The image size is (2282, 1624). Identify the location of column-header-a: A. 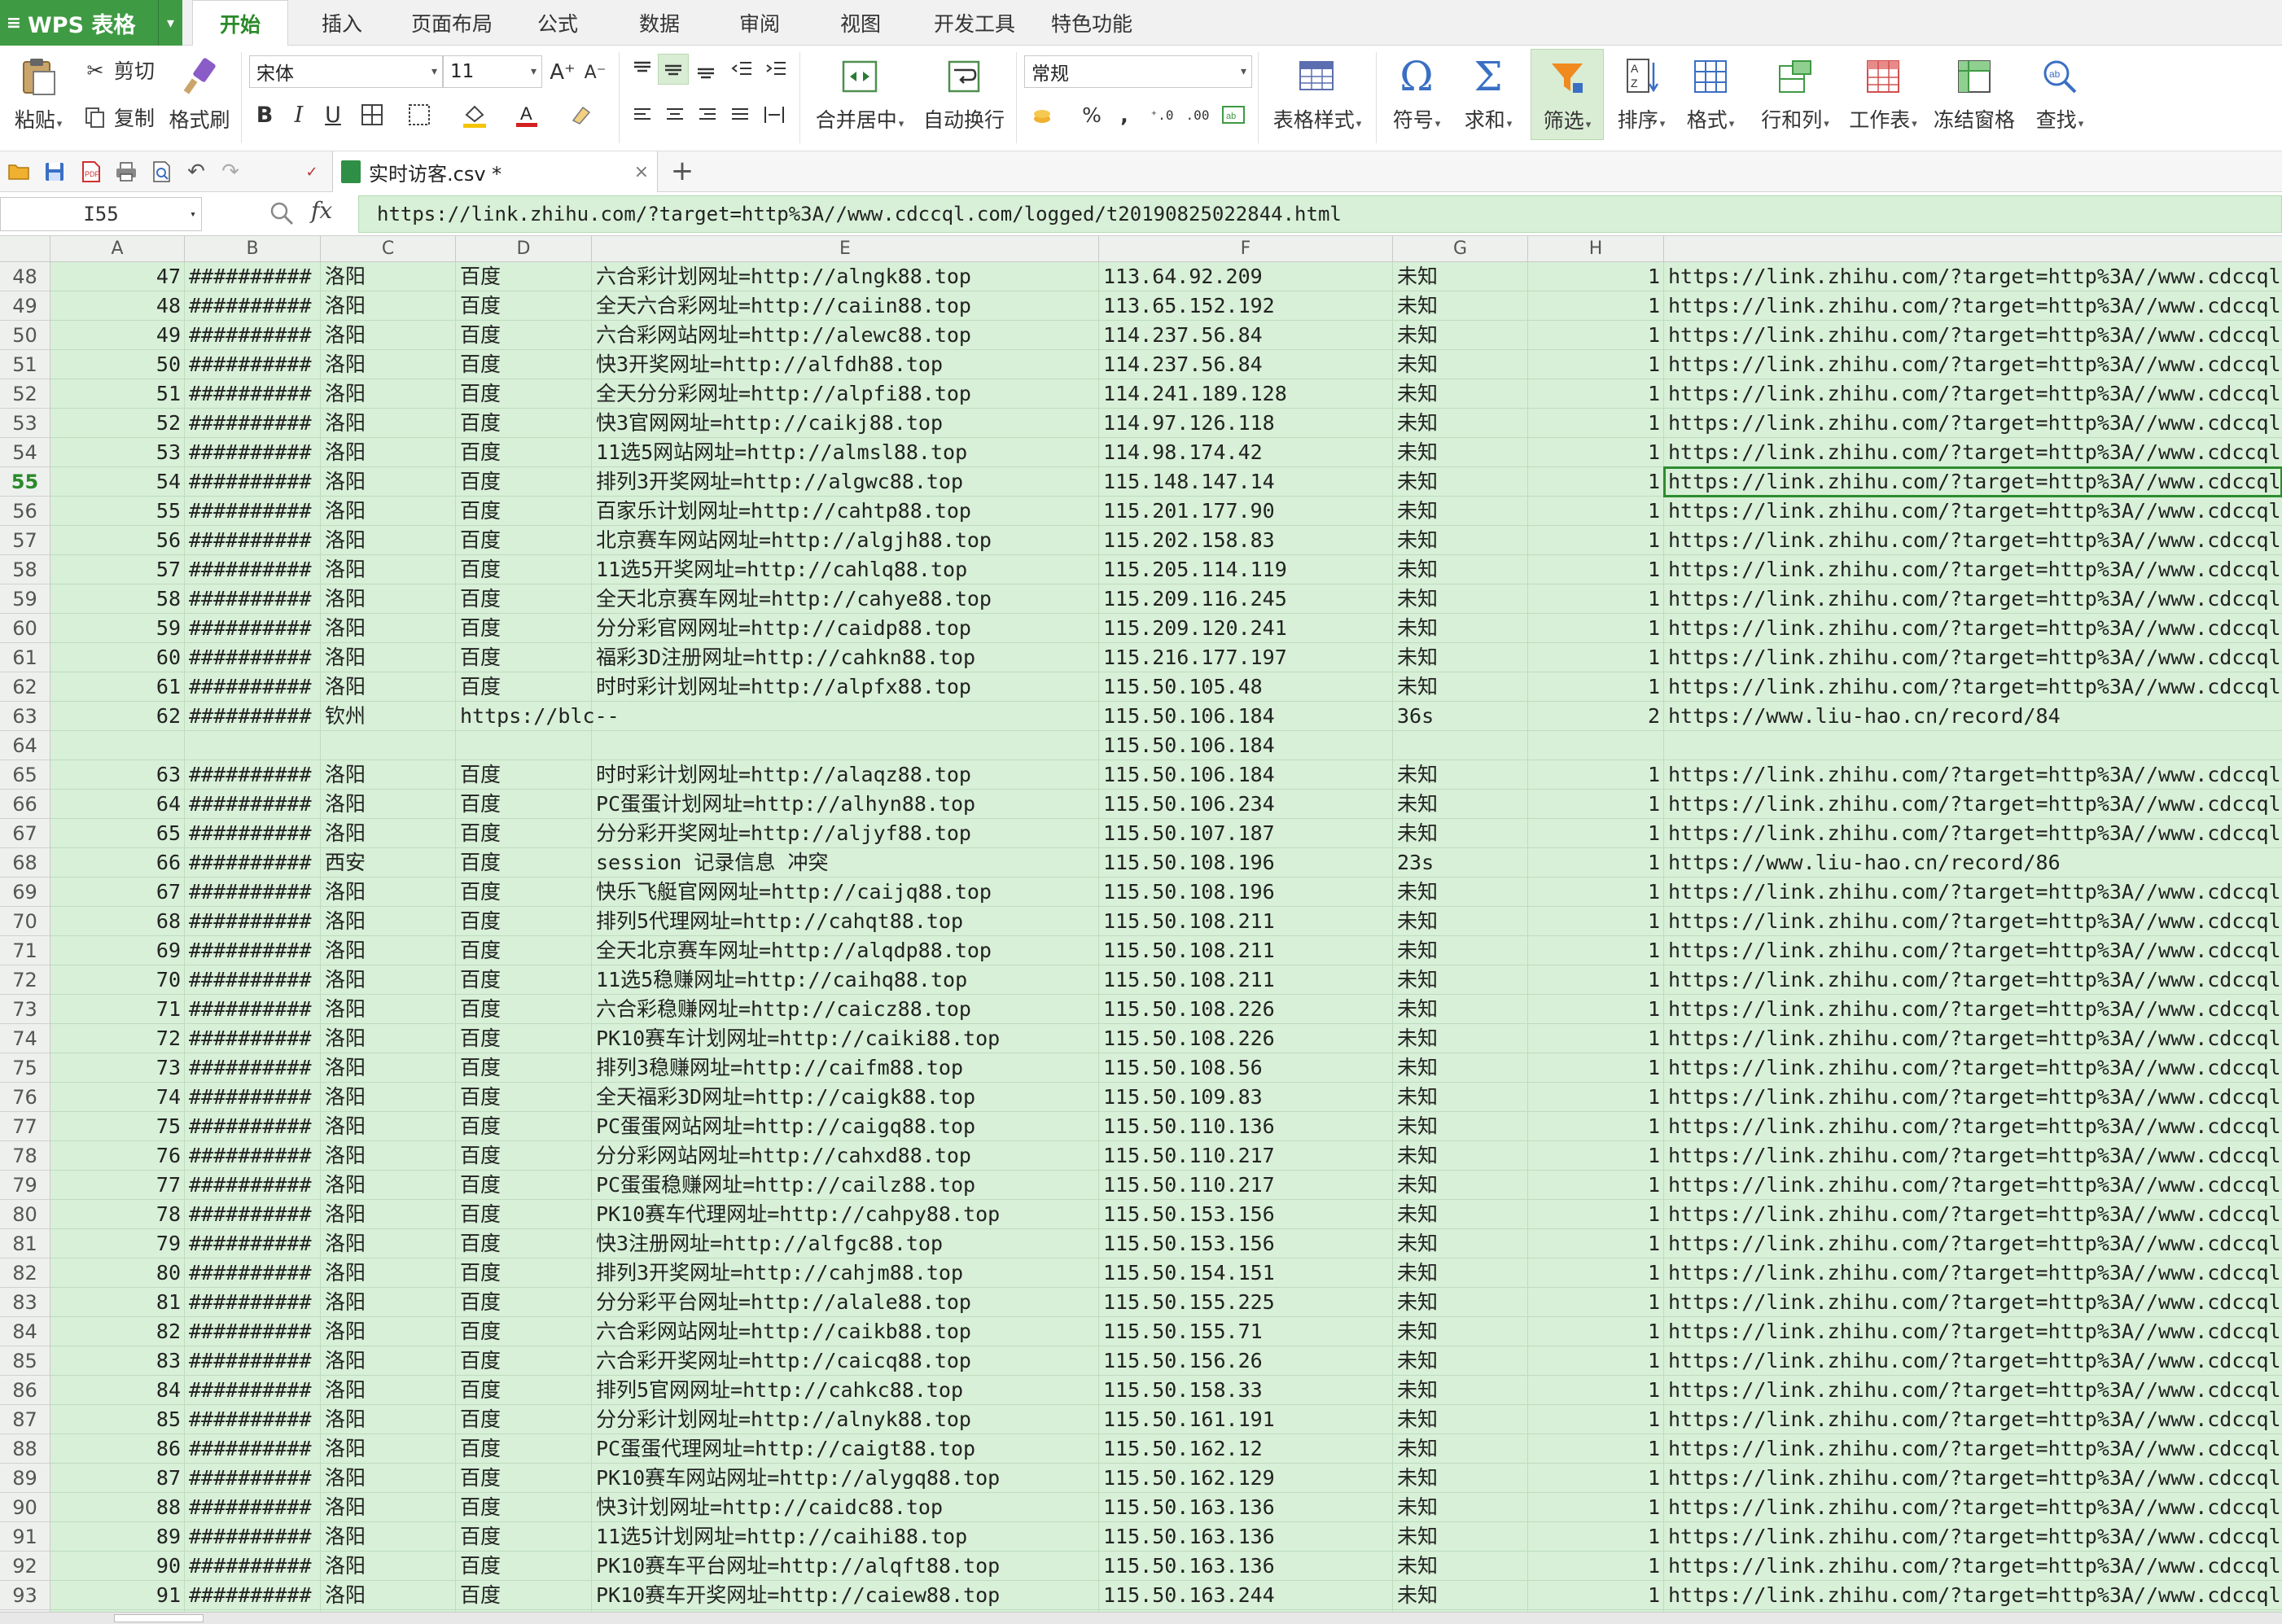
(117, 249).